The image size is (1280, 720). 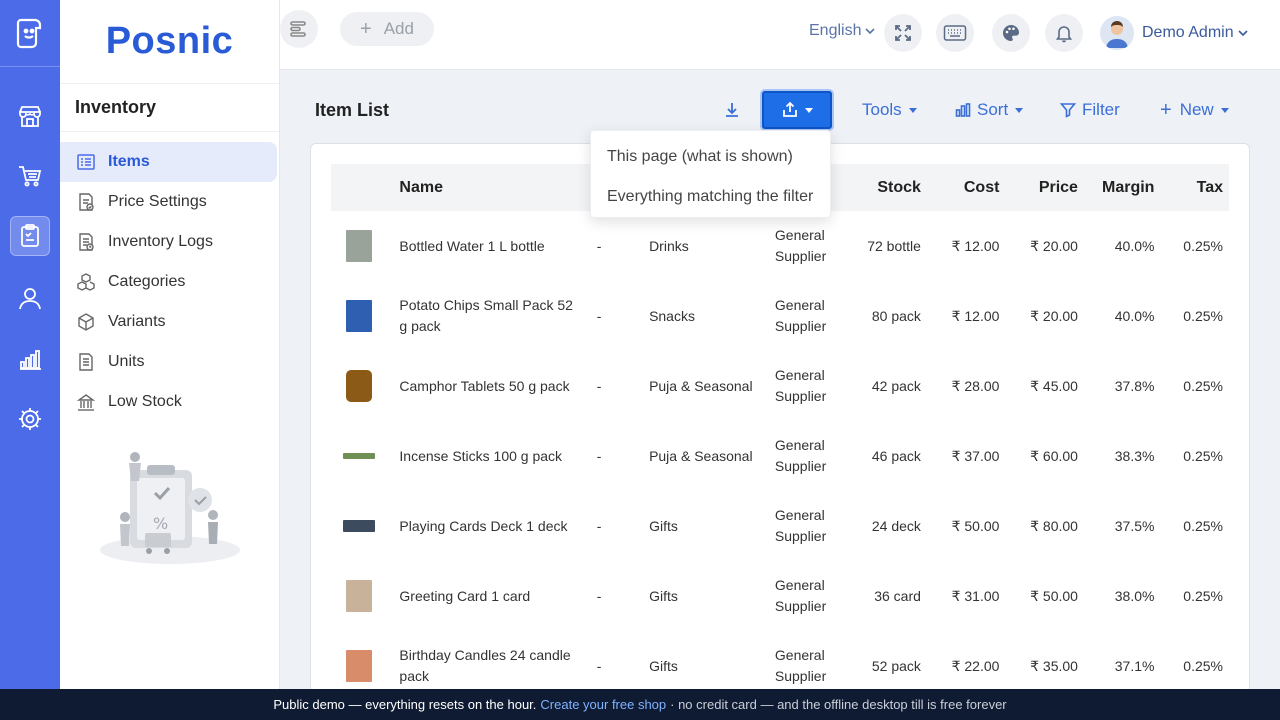 I want to click on cell-cost: ₹ 28.00, so click(x=975, y=385).